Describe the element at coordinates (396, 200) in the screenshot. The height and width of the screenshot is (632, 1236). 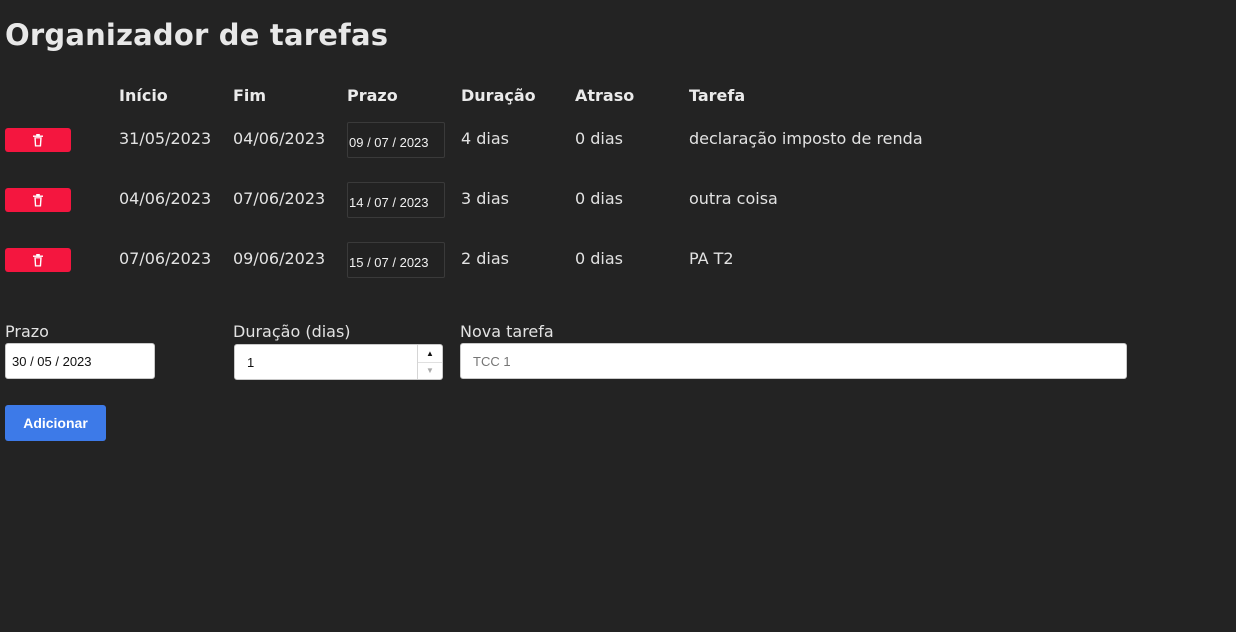
I see `prazo-date-input: 14 / 07 / 2023` at that location.